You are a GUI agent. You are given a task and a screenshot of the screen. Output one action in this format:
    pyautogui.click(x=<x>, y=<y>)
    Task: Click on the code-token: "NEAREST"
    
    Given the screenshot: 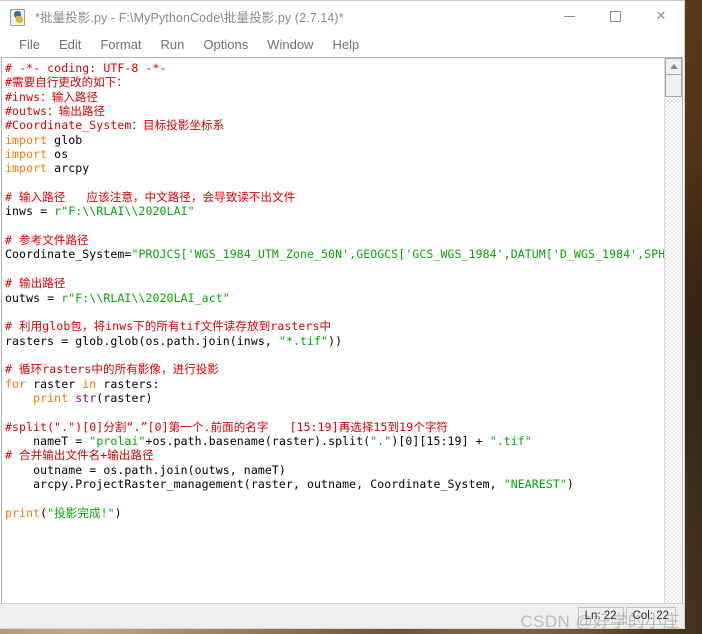 What is the action you would take?
    pyautogui.click(x=535, y=483)
    